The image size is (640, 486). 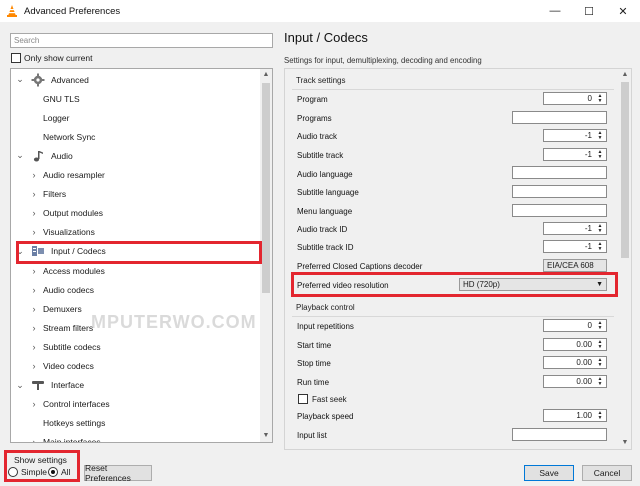 I want to click on menu-language-label: Menu language, so click(x=325, y=211).